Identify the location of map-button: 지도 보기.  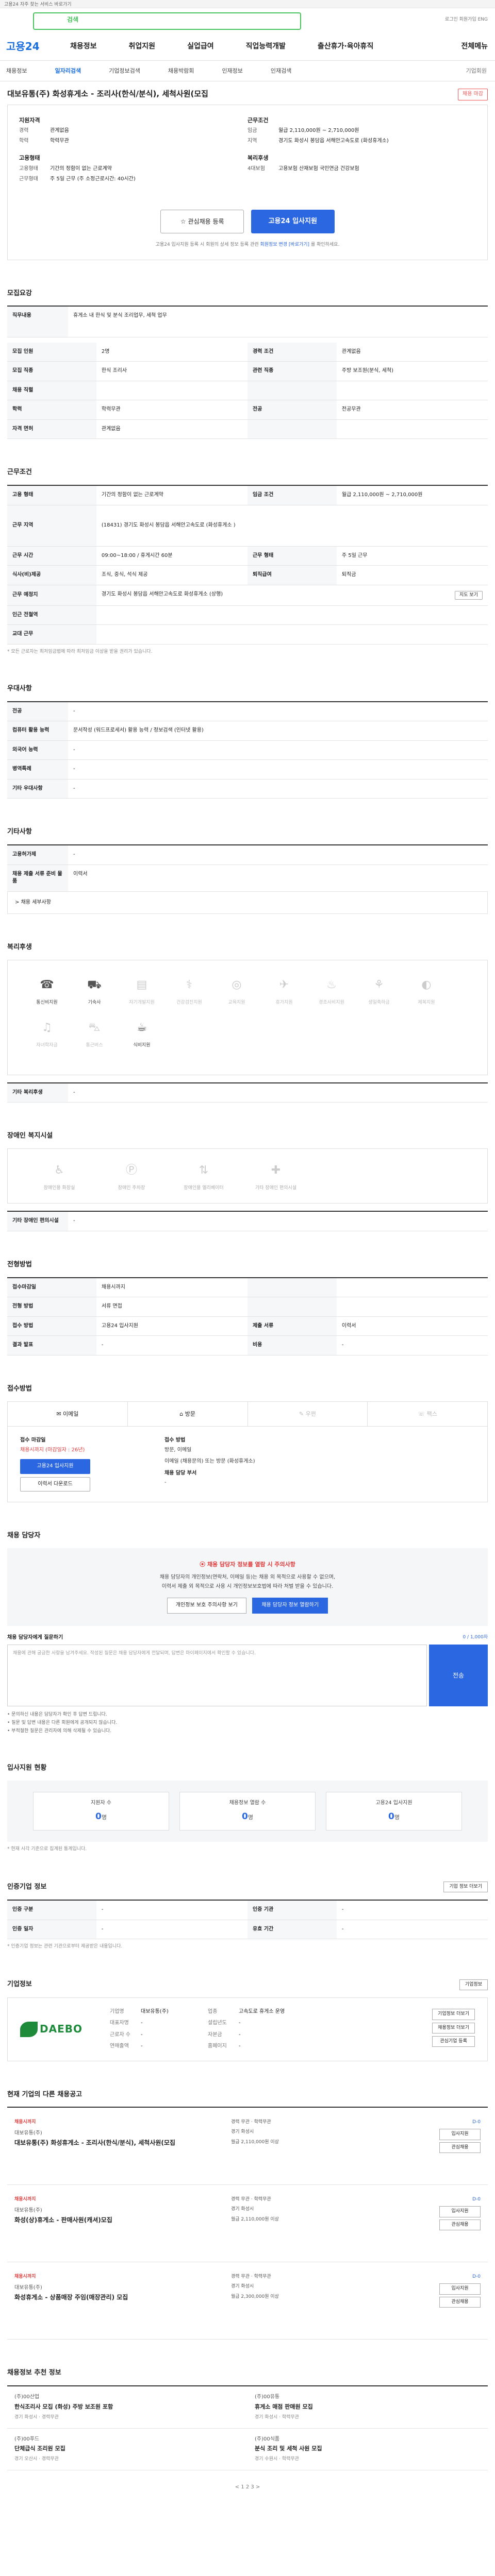
(469, 595).